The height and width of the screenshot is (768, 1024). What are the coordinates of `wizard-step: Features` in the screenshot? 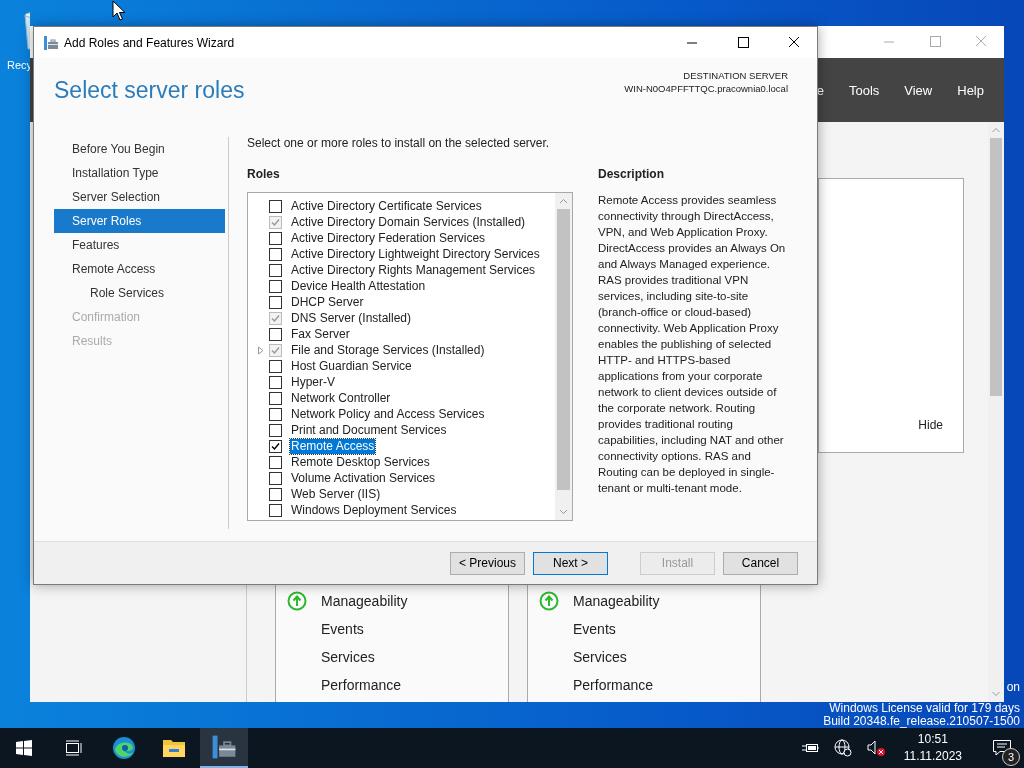 It's located at (139, 245).